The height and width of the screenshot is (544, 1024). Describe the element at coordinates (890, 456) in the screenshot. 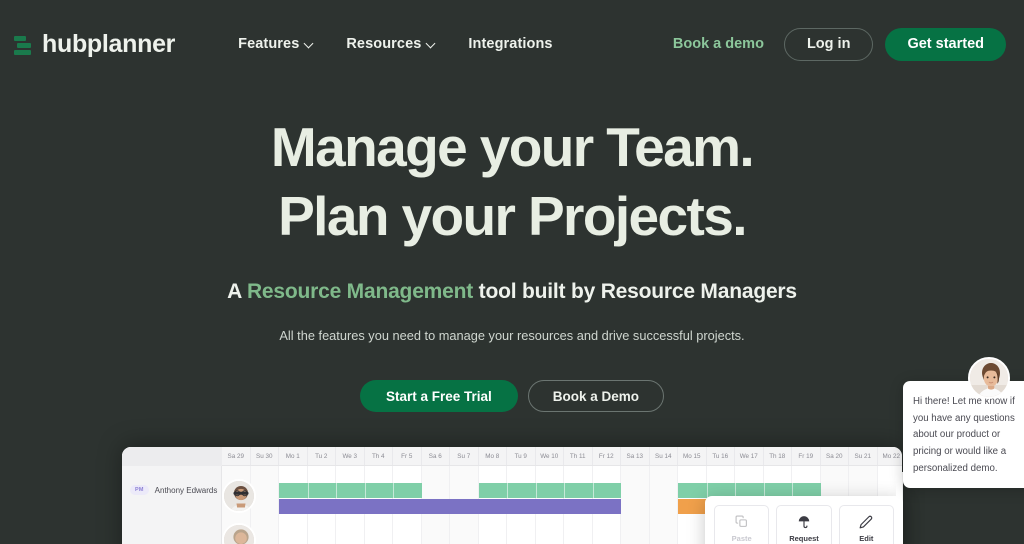

I see `date-column-header: Mo 22` at that location.